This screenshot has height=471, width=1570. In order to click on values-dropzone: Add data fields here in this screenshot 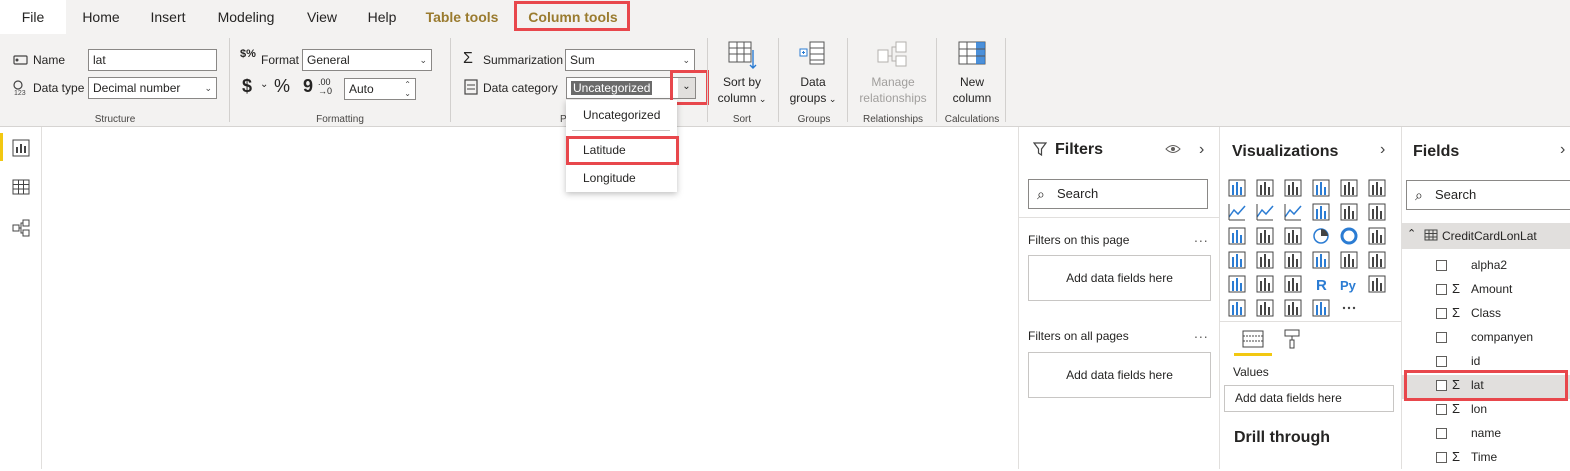, I will do `click(1309, 398)`.